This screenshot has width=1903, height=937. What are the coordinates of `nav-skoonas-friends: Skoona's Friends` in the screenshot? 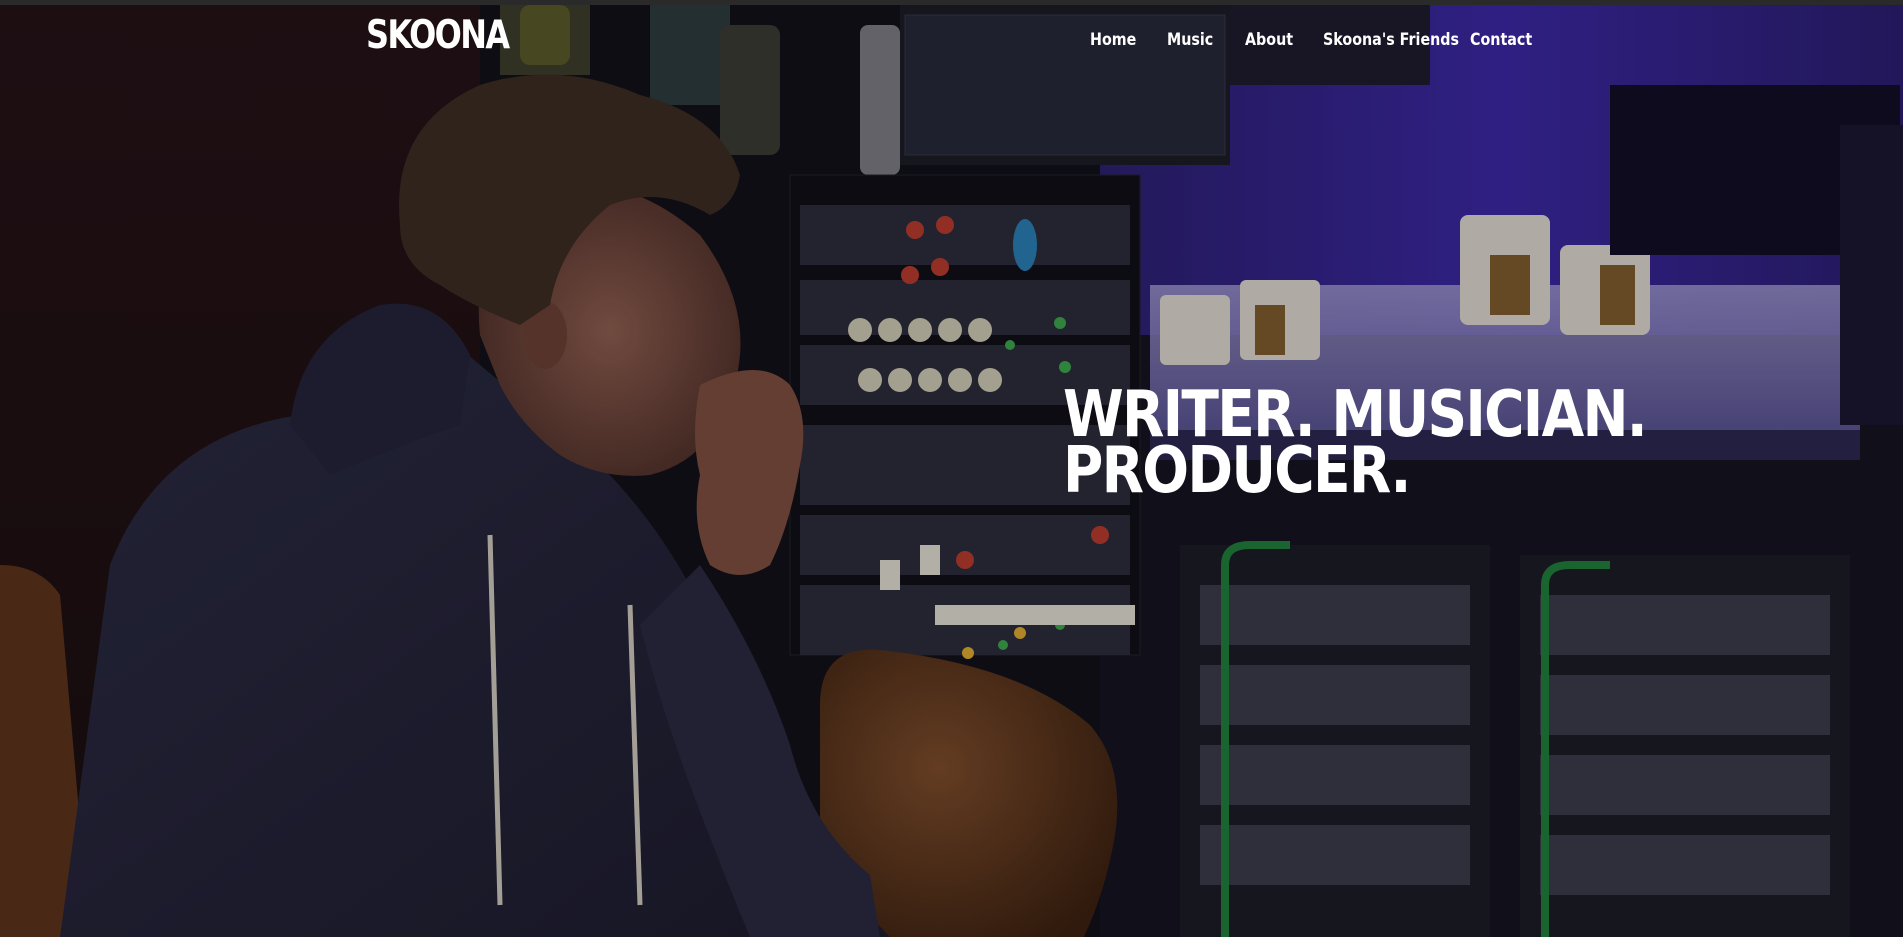 It's located at (1391, 40).